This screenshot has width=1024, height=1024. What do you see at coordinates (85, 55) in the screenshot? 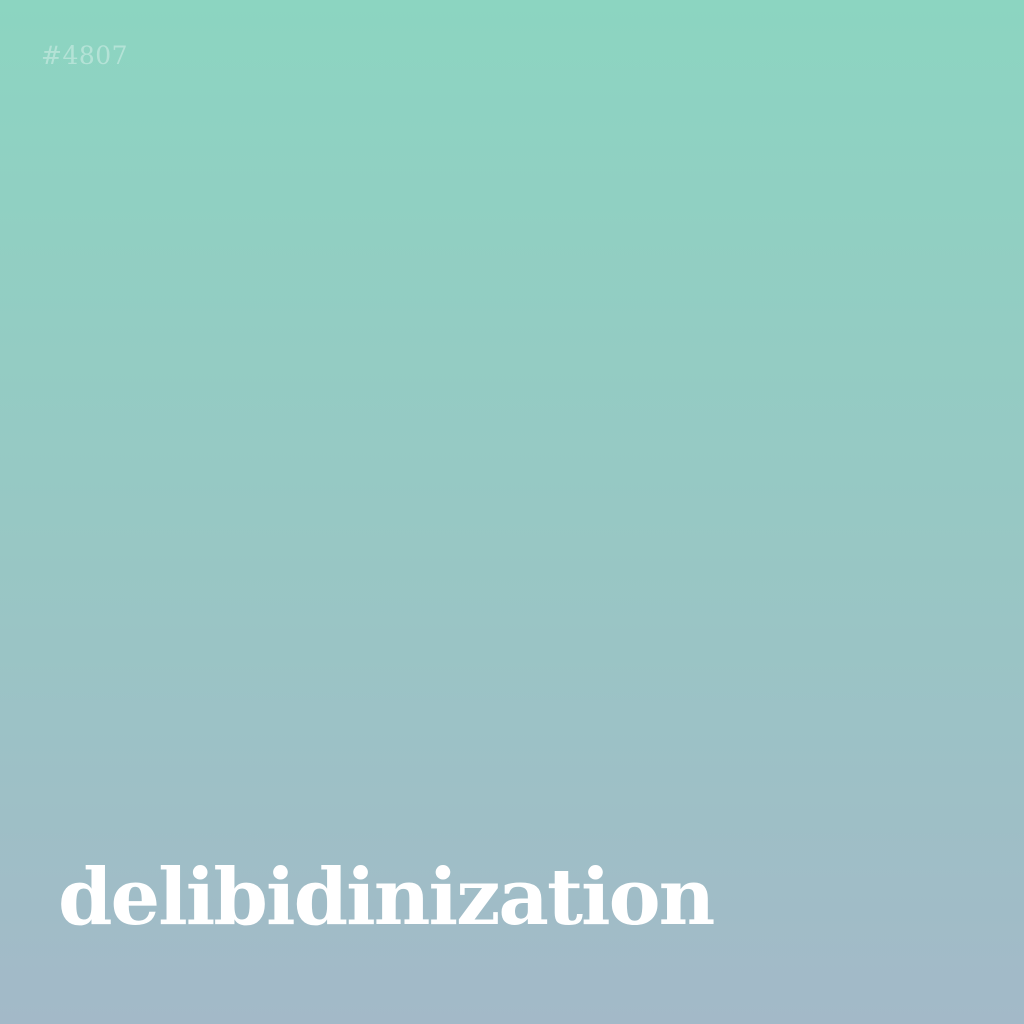
I see `card-number: #4807` at bounding box center [85, 55].